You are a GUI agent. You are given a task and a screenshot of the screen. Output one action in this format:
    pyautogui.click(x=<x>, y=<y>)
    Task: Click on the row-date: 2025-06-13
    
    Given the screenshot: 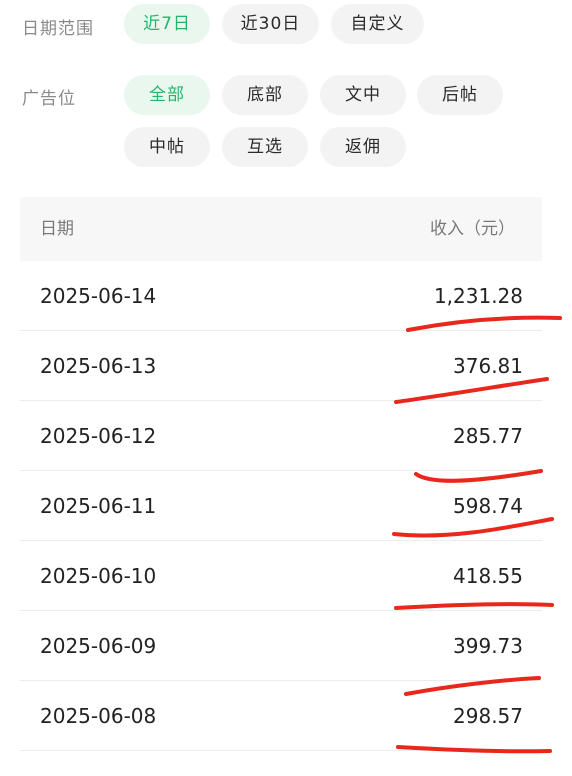 What is the action you would take?
    pyautogui.click(x=98, y=366)
    